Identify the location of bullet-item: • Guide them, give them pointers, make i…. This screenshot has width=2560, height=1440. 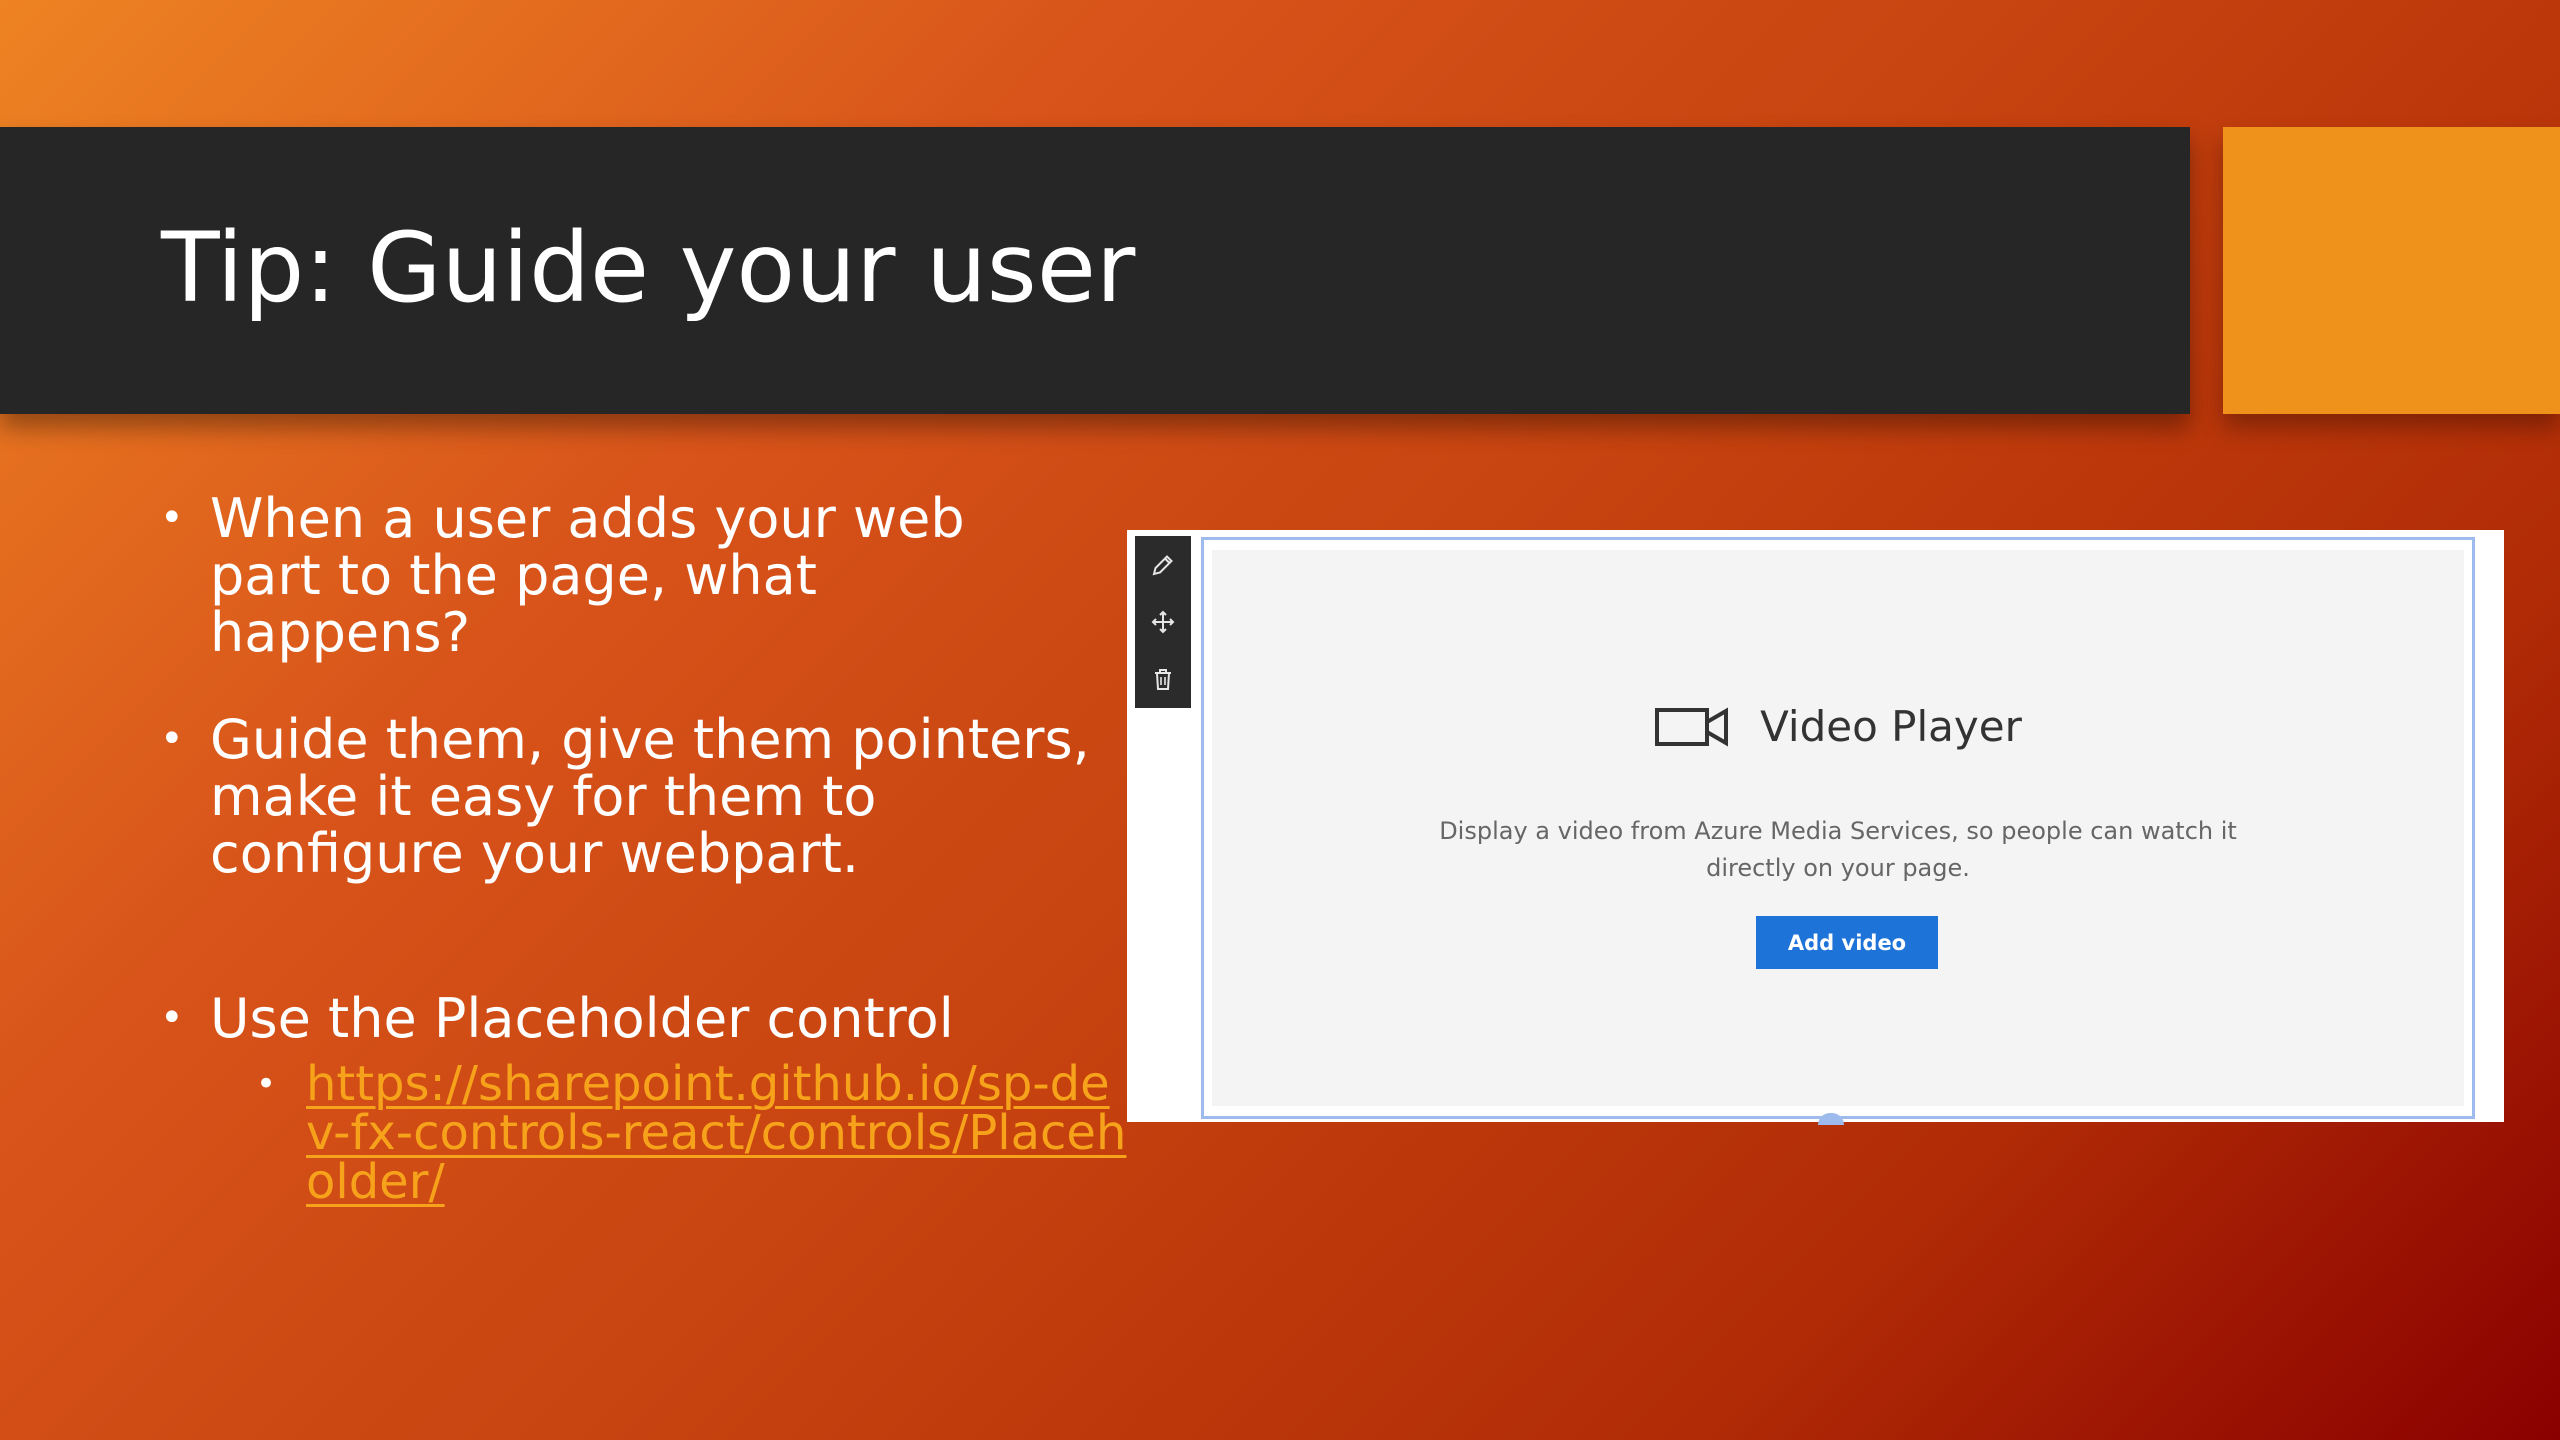
(625, 796).